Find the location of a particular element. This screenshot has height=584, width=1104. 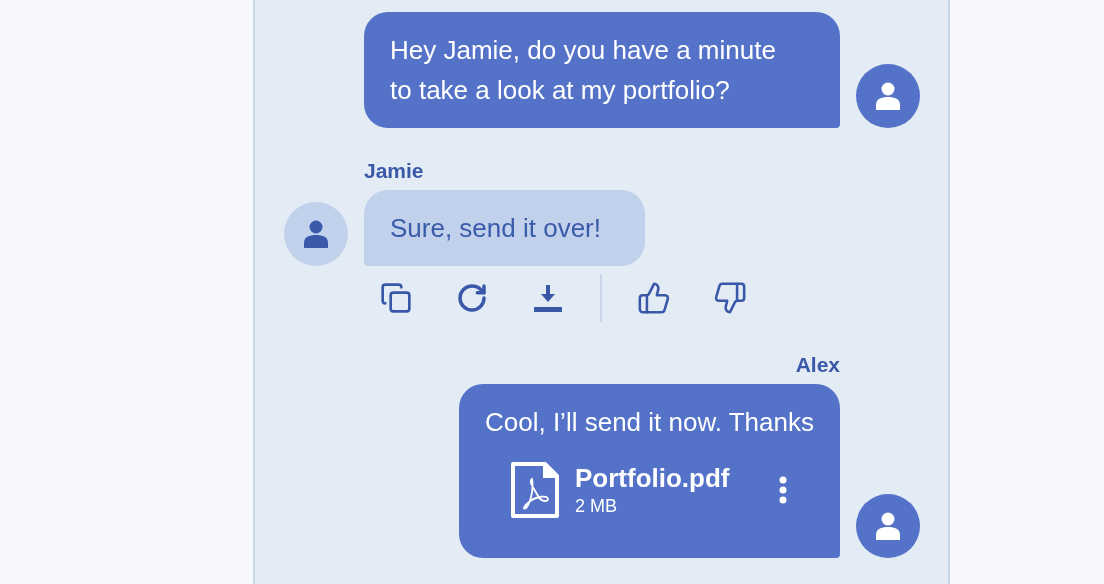

file-size: 2 MB is located at coordinates (596, 506).